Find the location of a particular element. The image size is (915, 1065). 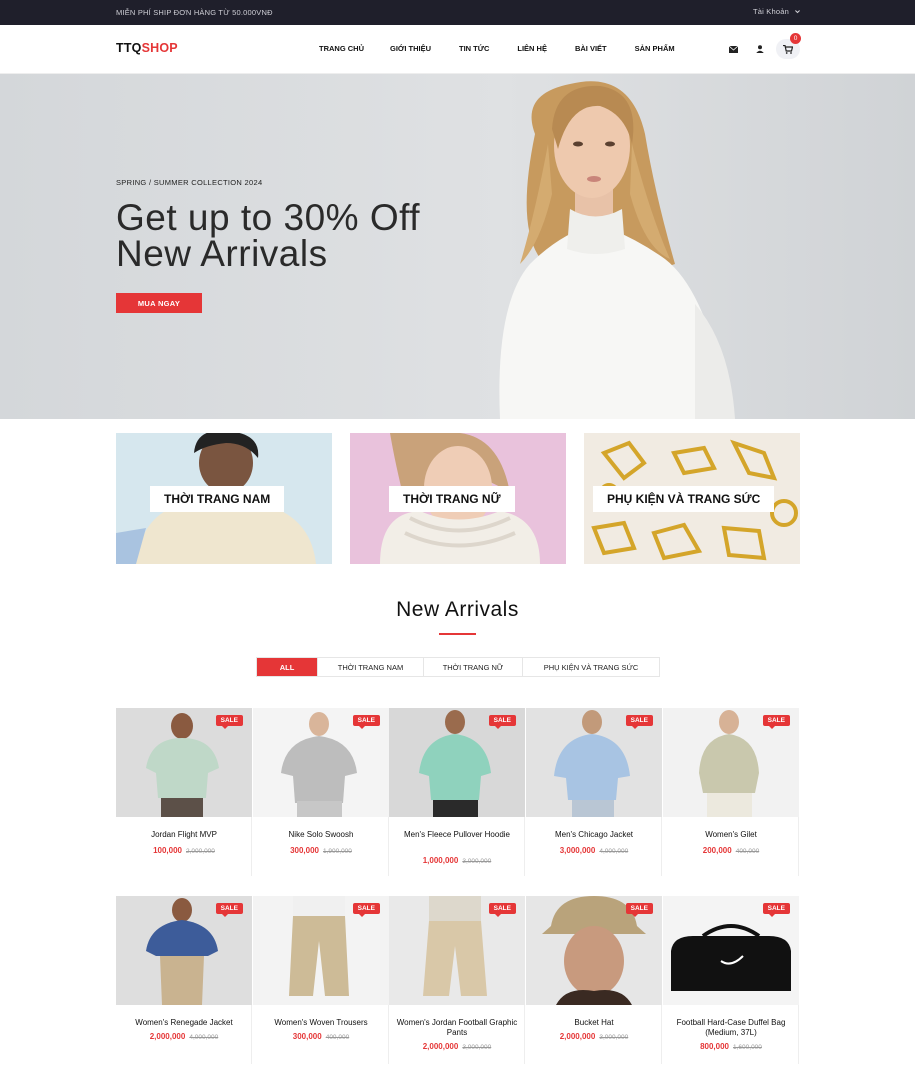

cart-button: 0 is located at coordinates (788, 46).